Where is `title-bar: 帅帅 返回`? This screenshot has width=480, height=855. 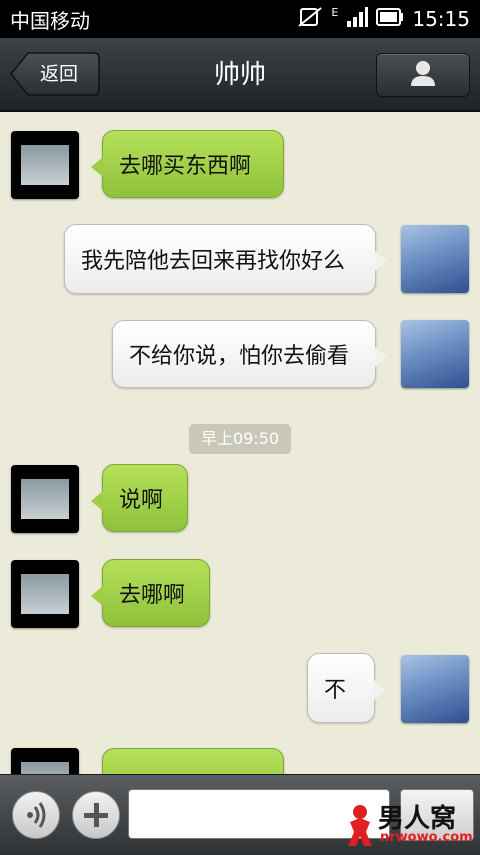
title-bar: 帅帅 返回 is located at coordinates (240, 75).